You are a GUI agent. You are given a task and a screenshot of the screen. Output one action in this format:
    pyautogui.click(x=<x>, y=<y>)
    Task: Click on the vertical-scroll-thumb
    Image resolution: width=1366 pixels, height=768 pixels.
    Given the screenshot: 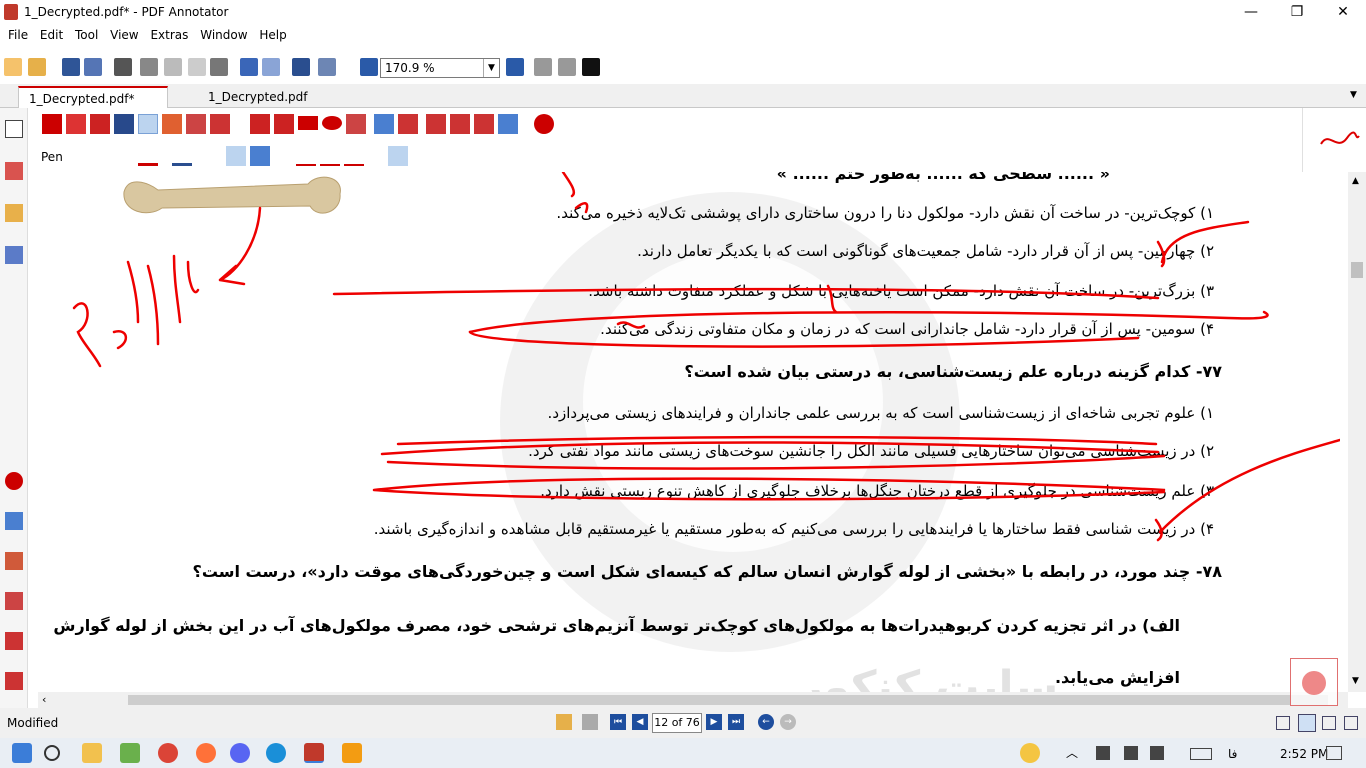 What is the action you would take?
    pyautogui.click(x=1357, y=270)
    